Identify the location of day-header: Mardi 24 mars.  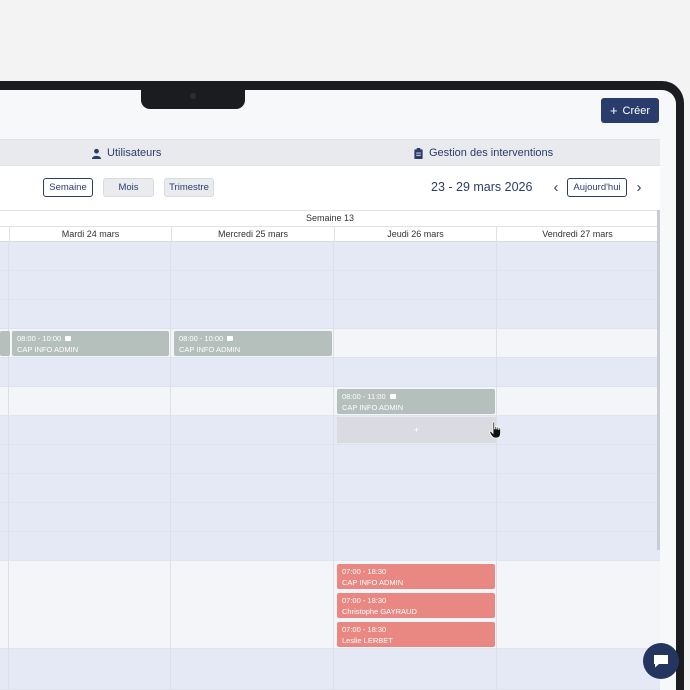
(90, 234).